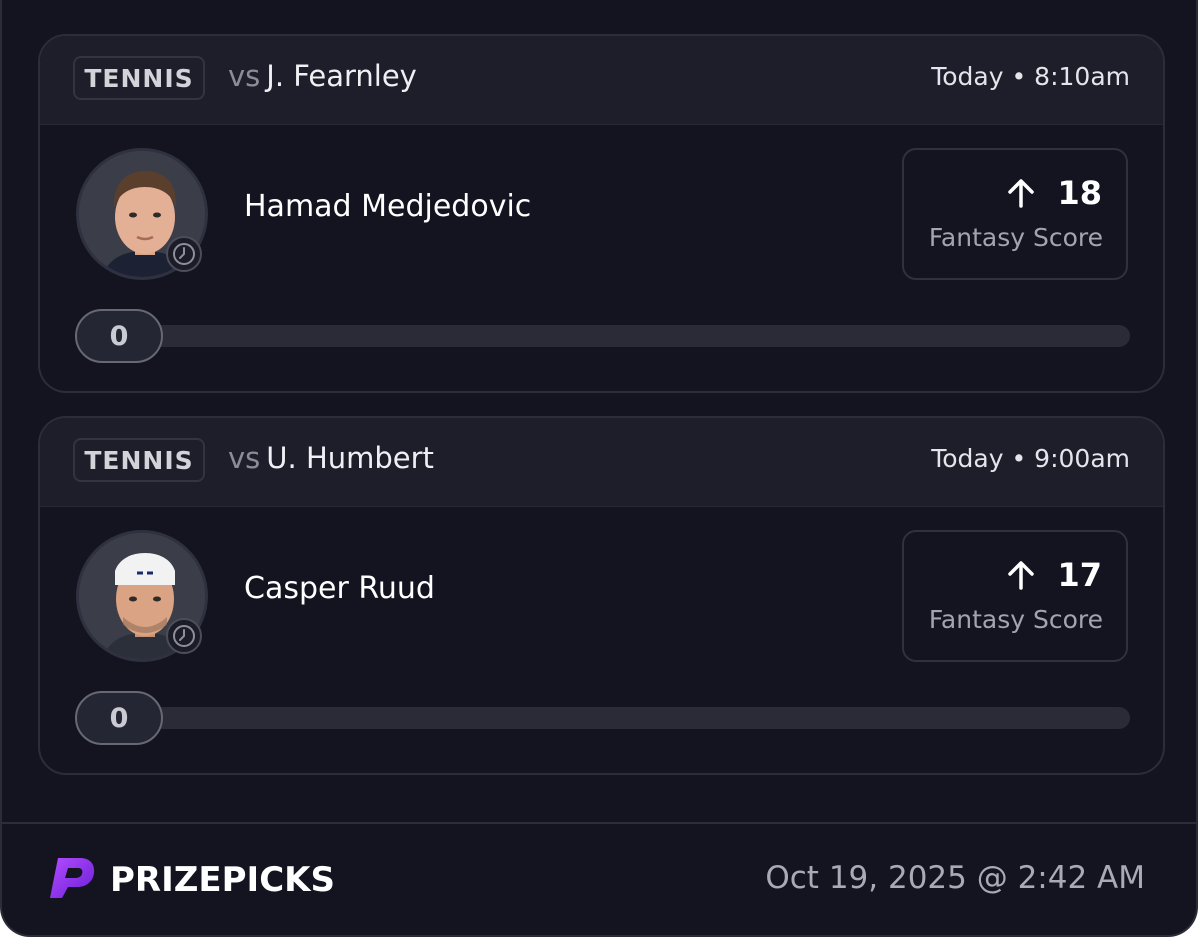  Describe the element at coordinates (1030, 76) in the screenshot. I see `game-time: Today • 8:10am` at that location.